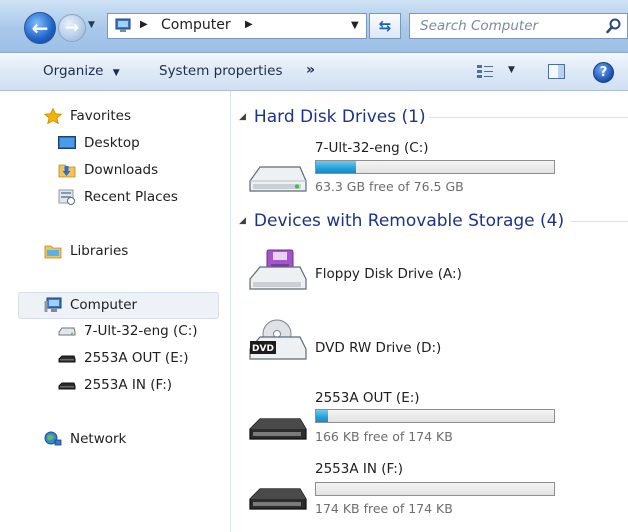  I want to click on group-title-hard-disk: Hard Disk Drives (1), so click(339, 117).